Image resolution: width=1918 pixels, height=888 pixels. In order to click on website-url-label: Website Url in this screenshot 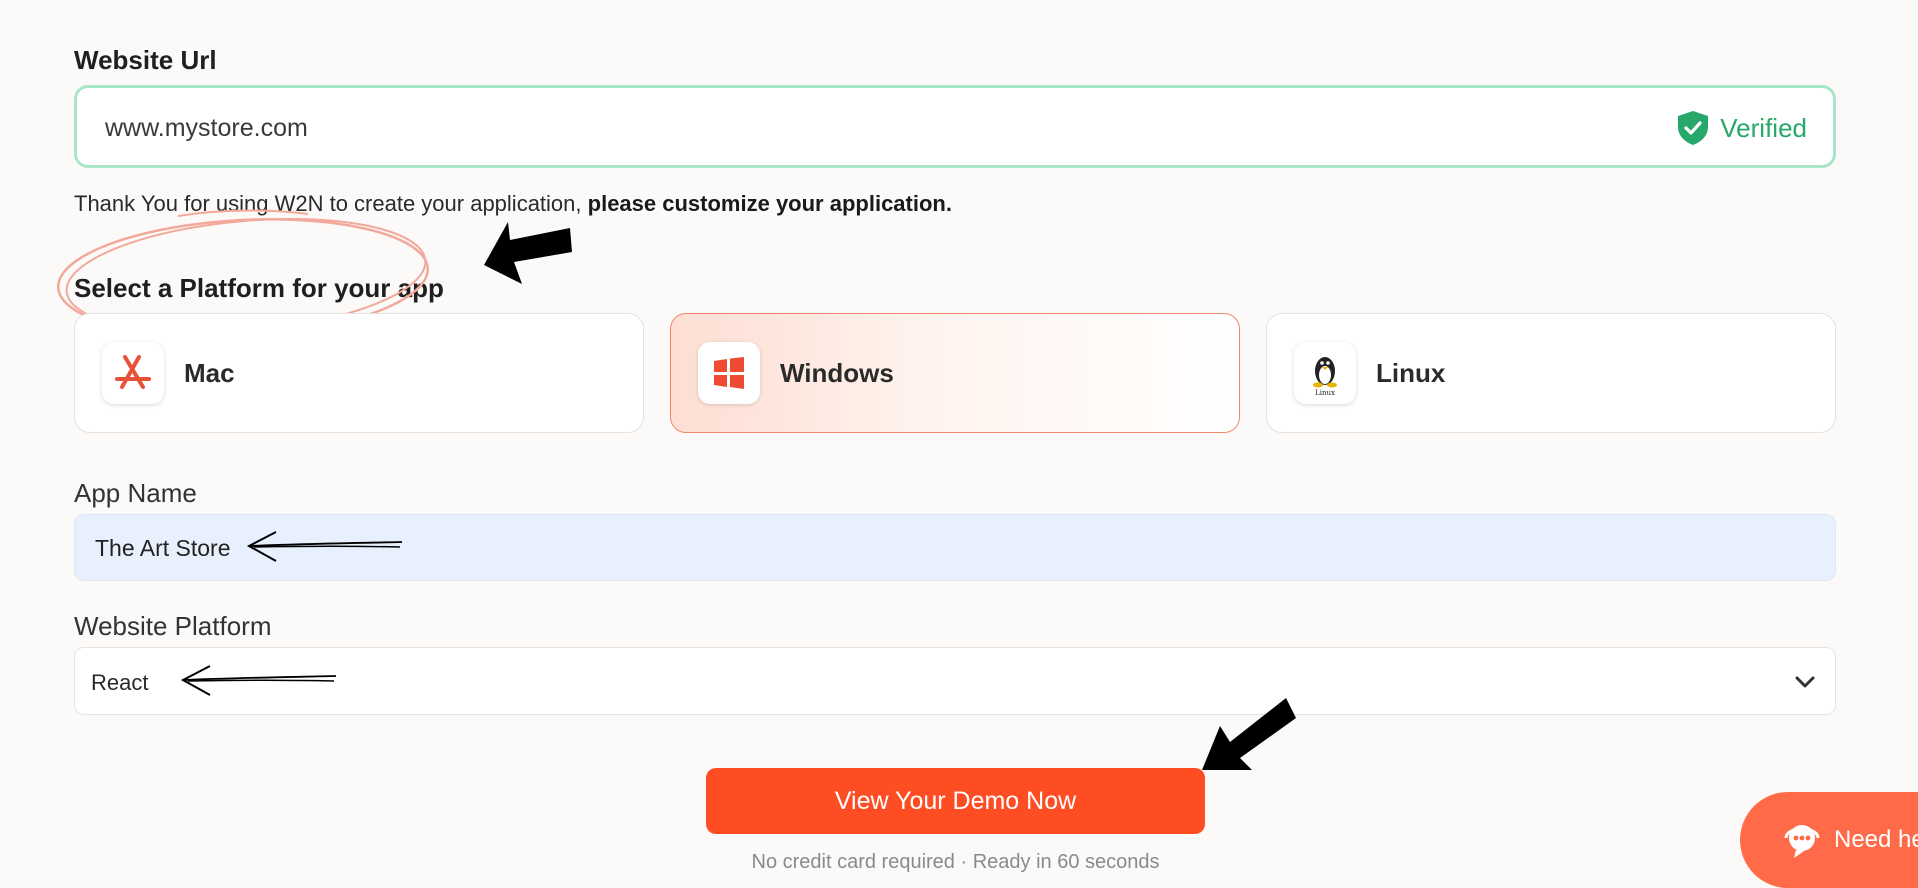, I will do `click(145, 60)`.